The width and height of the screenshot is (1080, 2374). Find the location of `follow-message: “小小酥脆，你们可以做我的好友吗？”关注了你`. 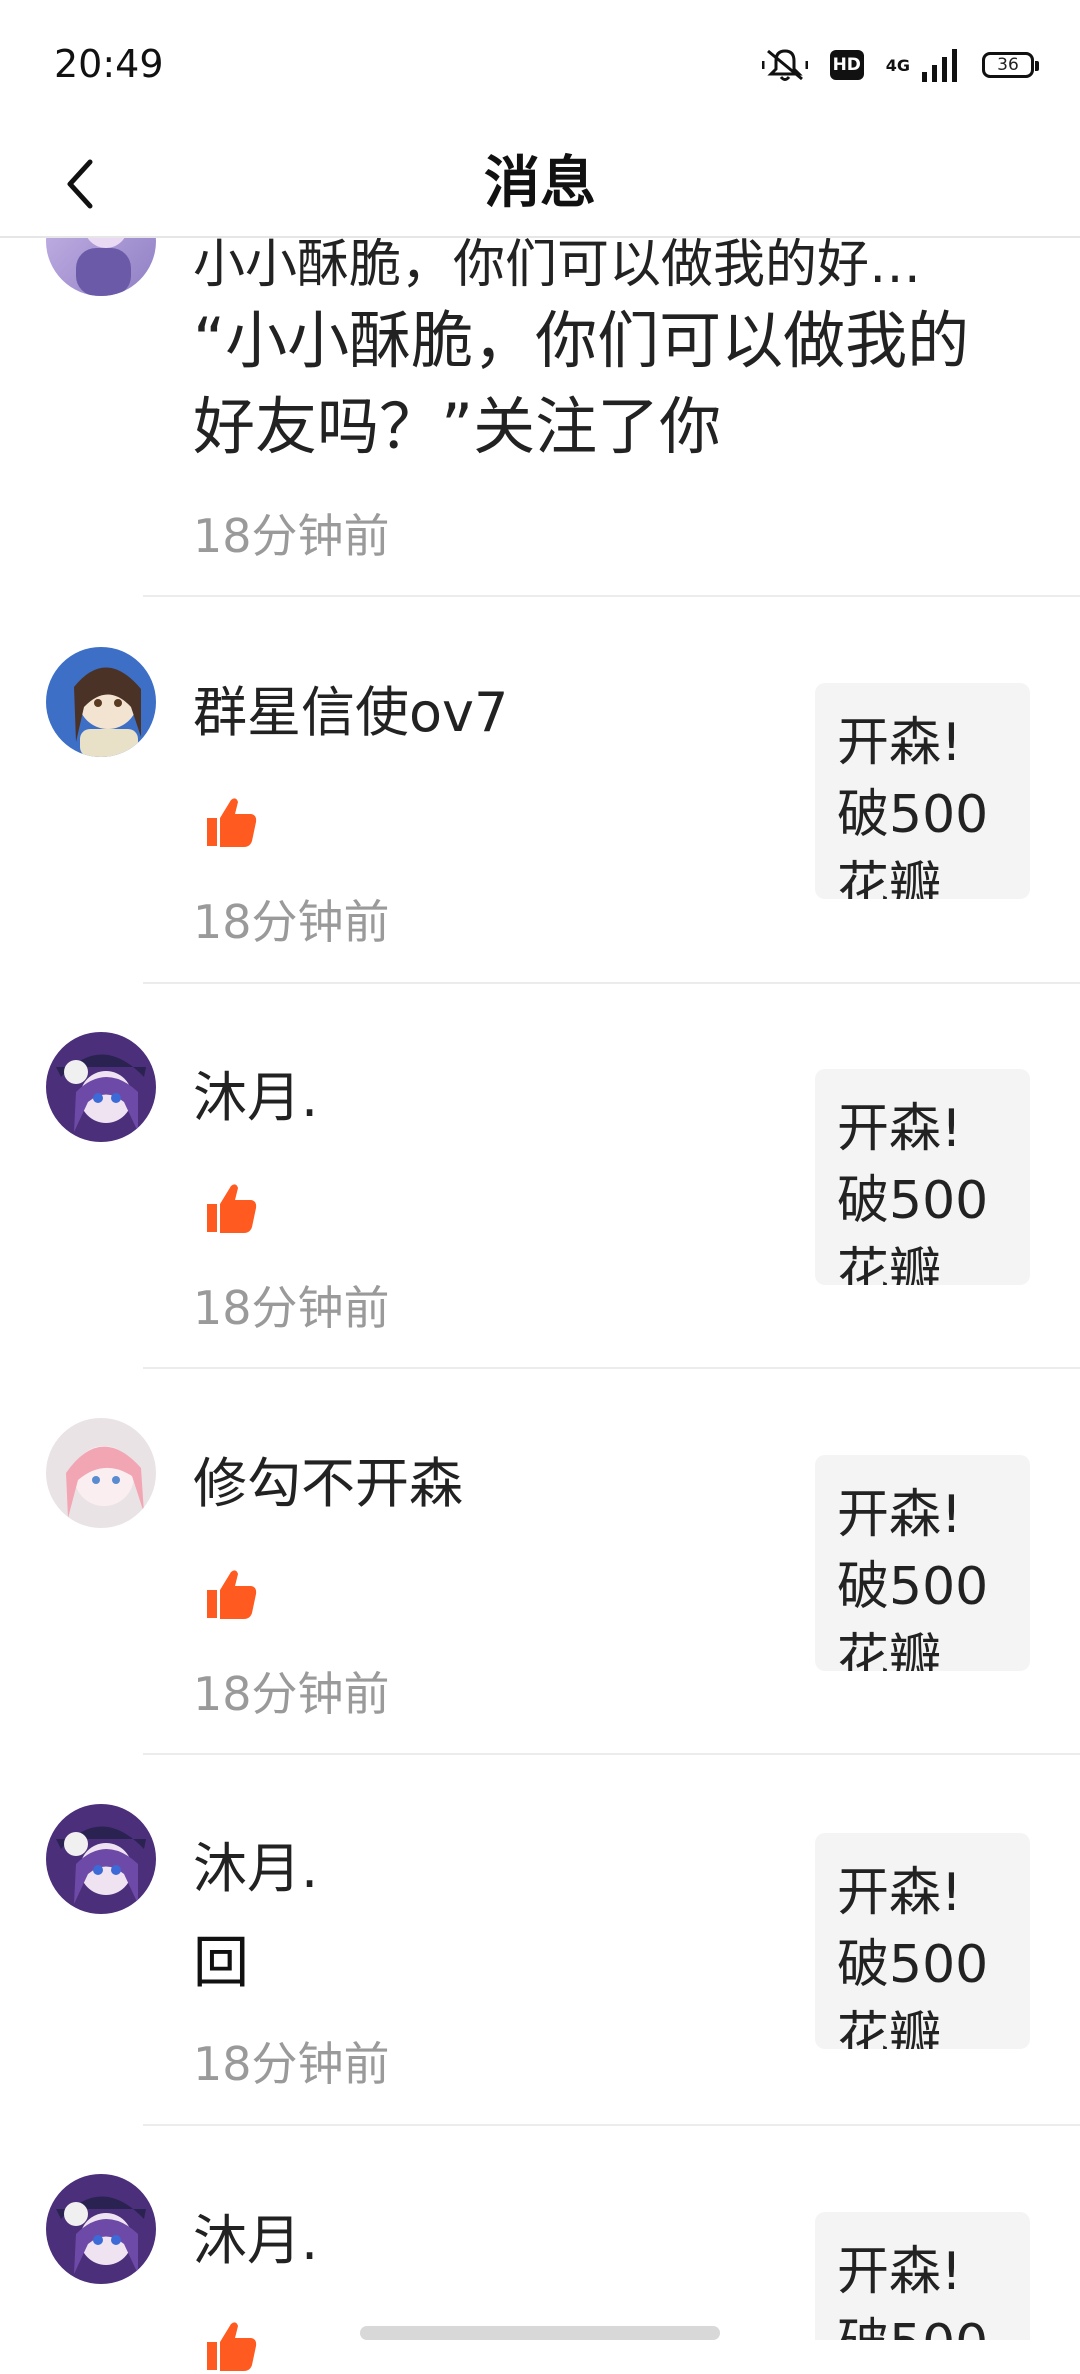

follow-message: “小小酥脆，你们可以做我的好友吗？”关注了你 is located at coordinates (581, 383).